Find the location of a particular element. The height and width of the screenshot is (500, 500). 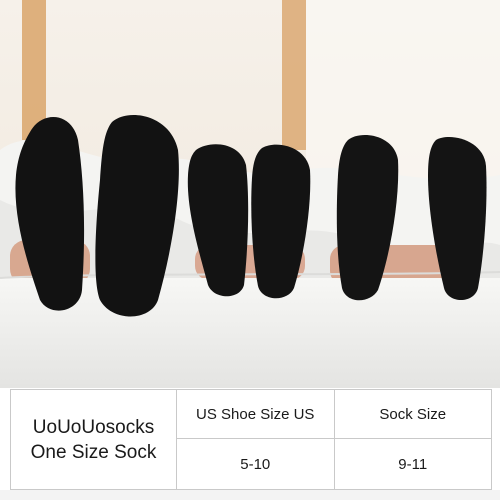

sock-size-value: 9-11 is located at coordinates (412, 464).